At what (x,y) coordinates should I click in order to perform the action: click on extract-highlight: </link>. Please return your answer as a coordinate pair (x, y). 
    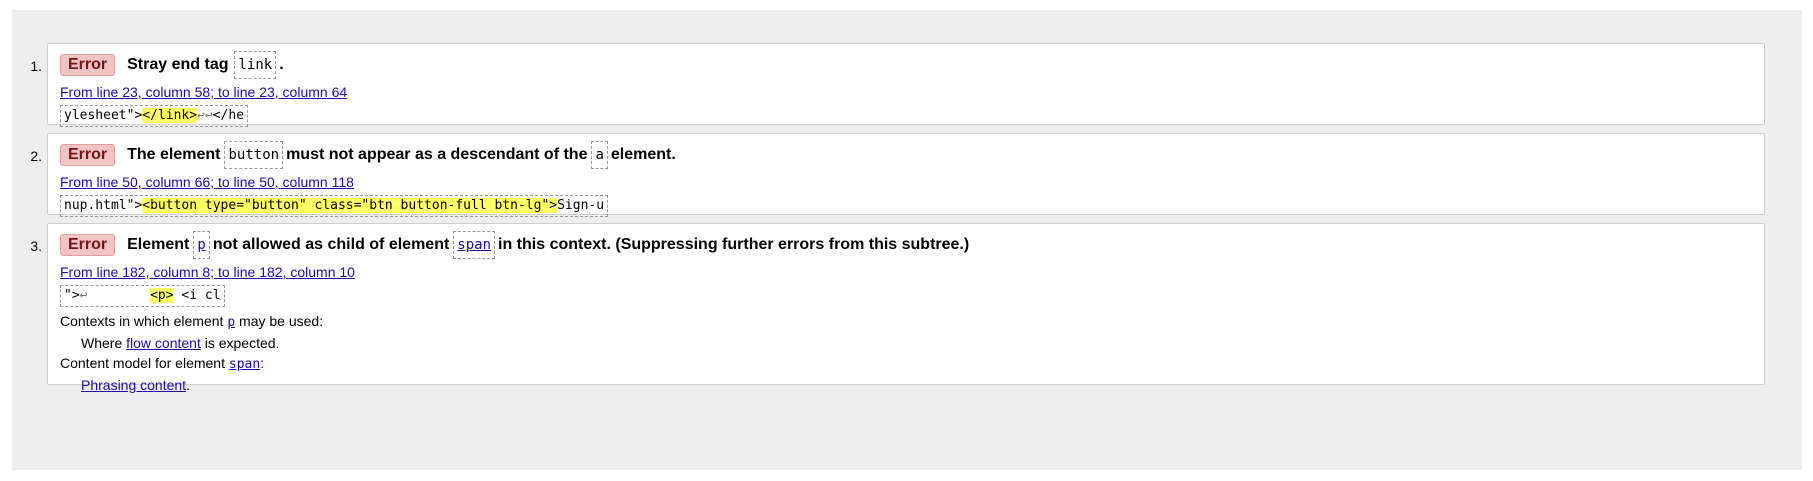
    Looking at the image, I should click on (170, 115).